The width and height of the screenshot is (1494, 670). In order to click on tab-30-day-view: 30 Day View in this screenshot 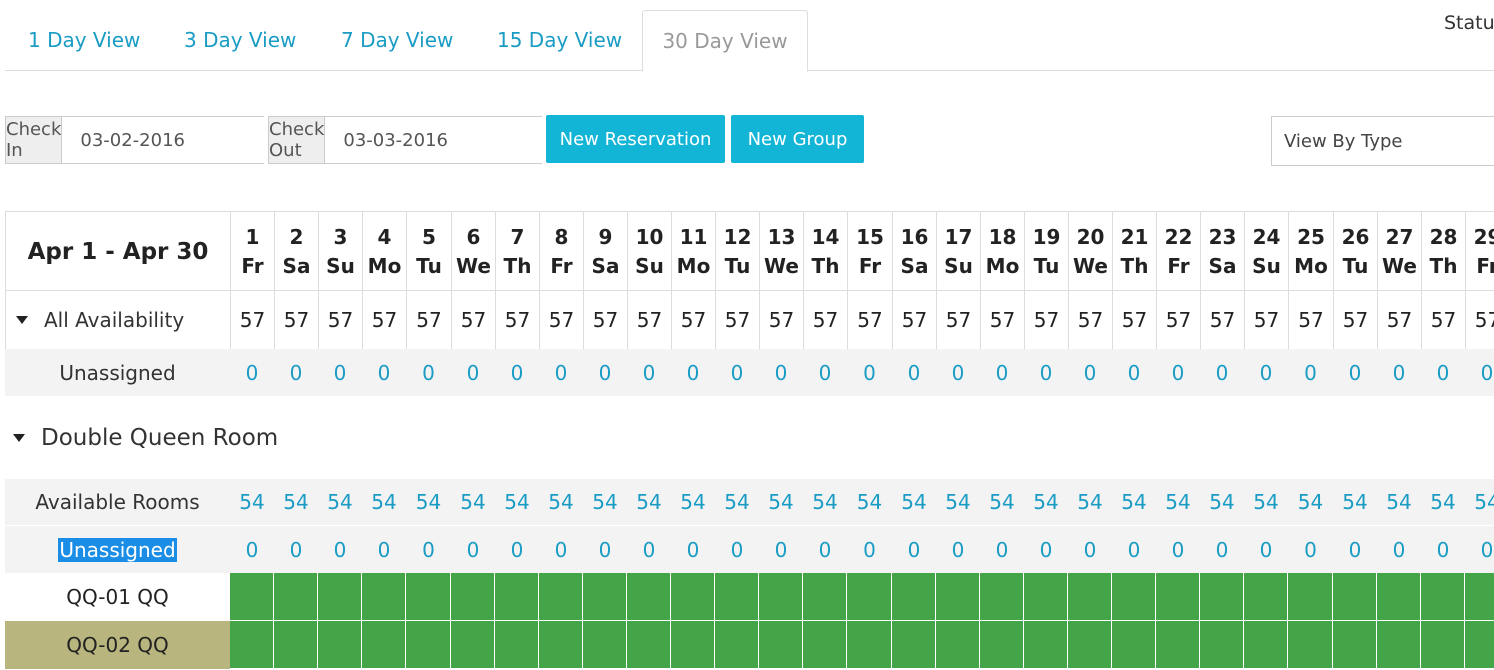, I will do `click(725, 41)`.